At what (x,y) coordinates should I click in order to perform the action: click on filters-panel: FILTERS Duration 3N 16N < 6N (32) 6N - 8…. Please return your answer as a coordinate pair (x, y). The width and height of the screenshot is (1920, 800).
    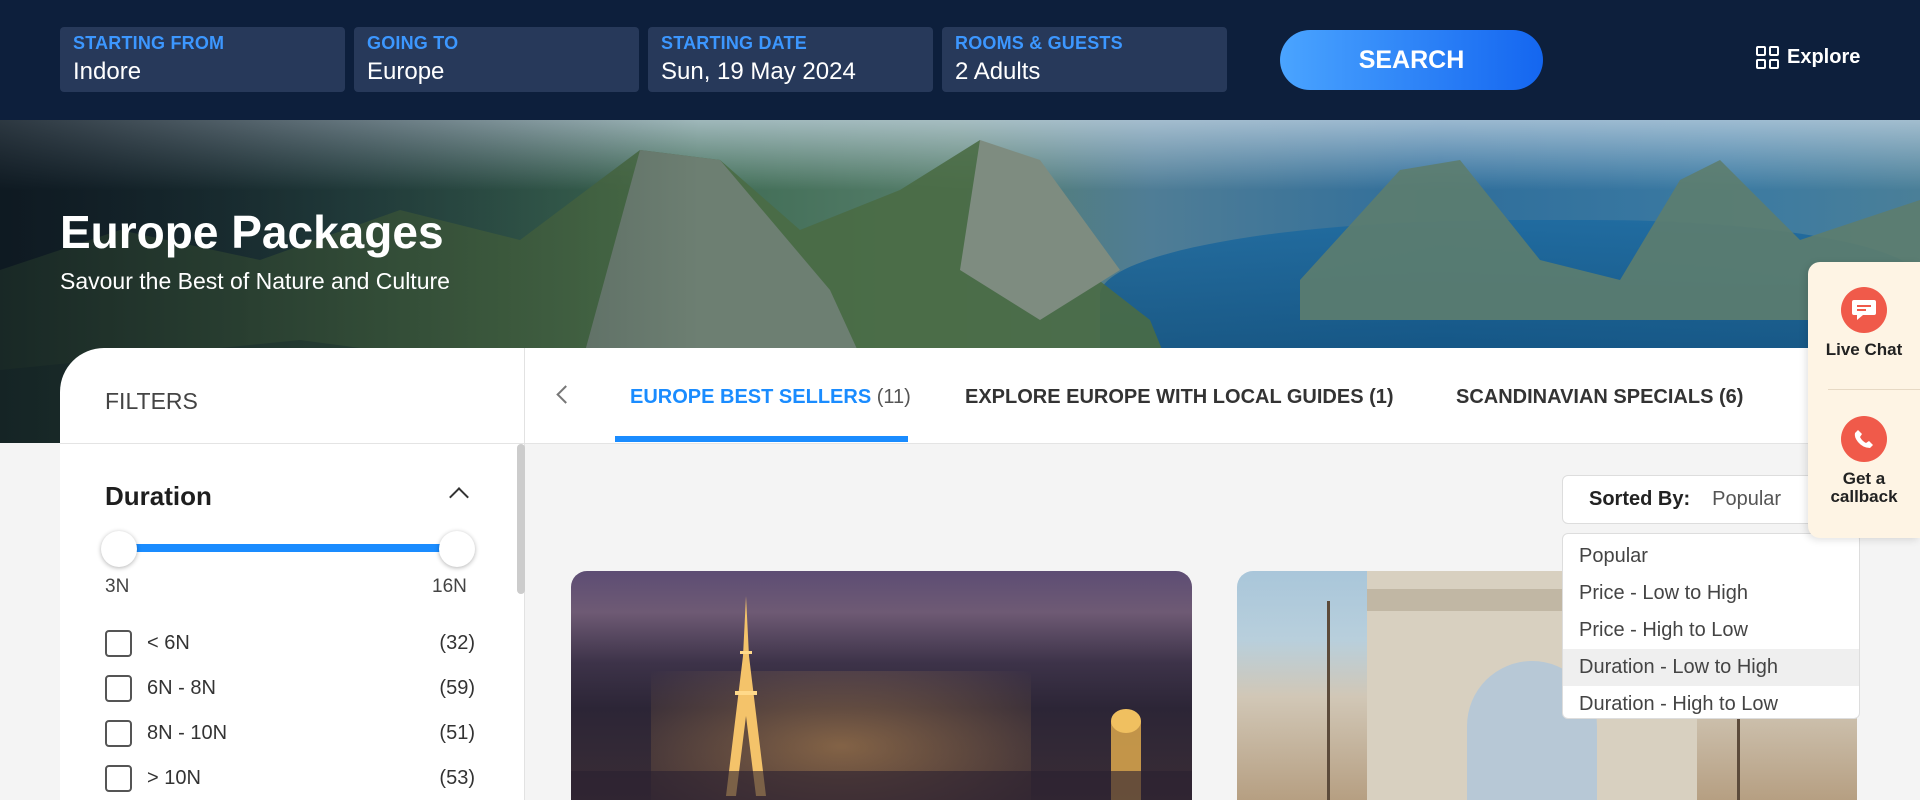
    Looking at the image, I should click on (292, 574).